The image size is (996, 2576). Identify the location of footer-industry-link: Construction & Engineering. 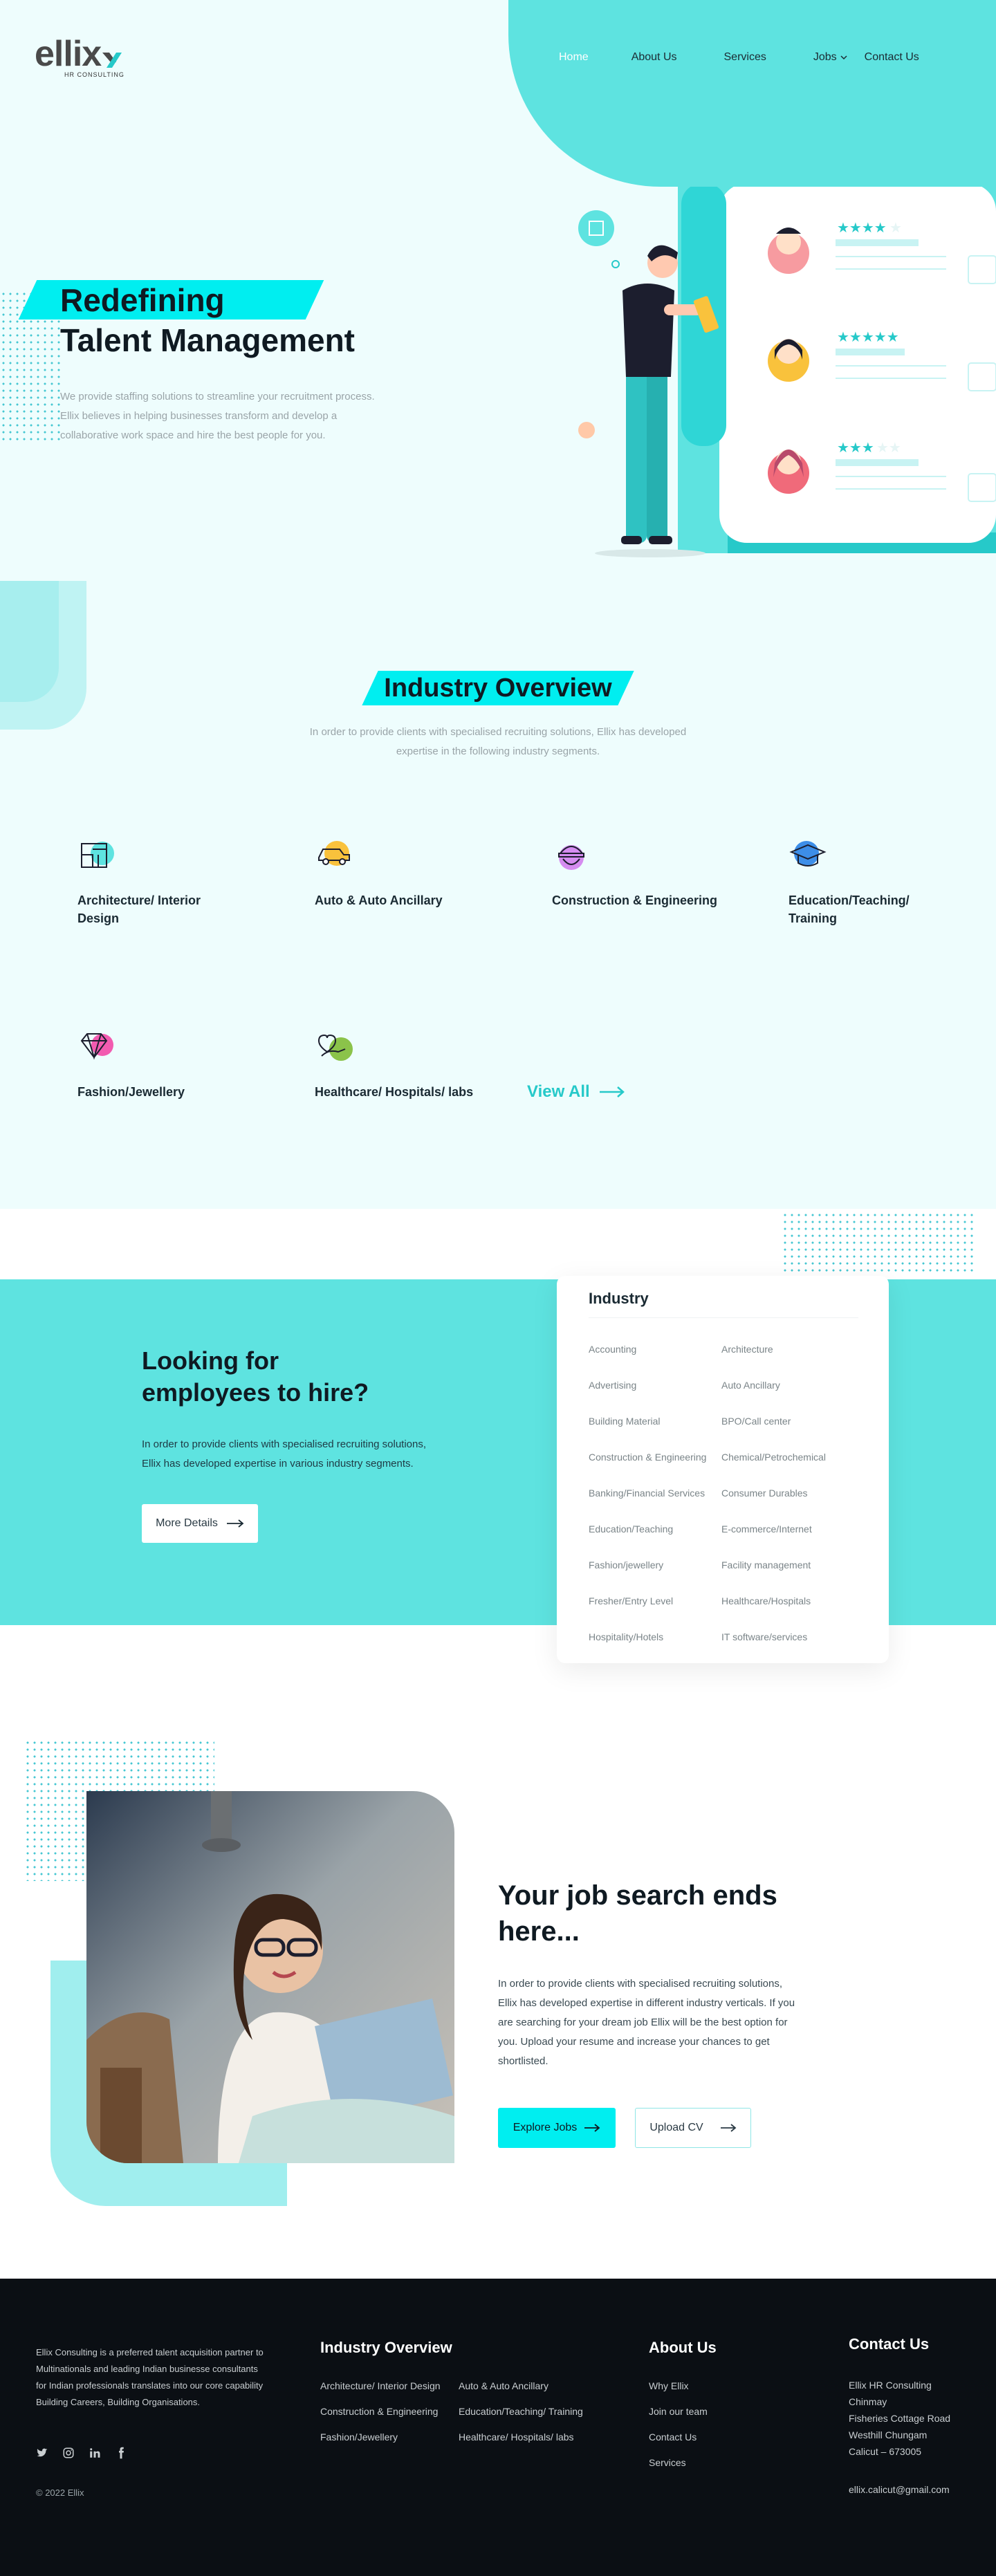
(380, 2412).